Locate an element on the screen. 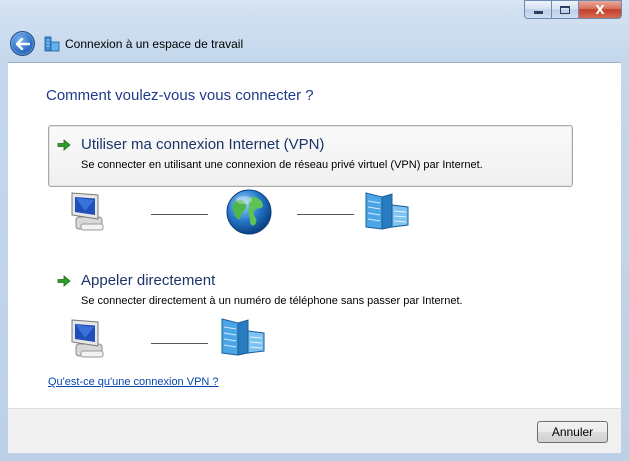 This screenshot has height=461, width=629. minimize-button is located at coordinates (537, 9).